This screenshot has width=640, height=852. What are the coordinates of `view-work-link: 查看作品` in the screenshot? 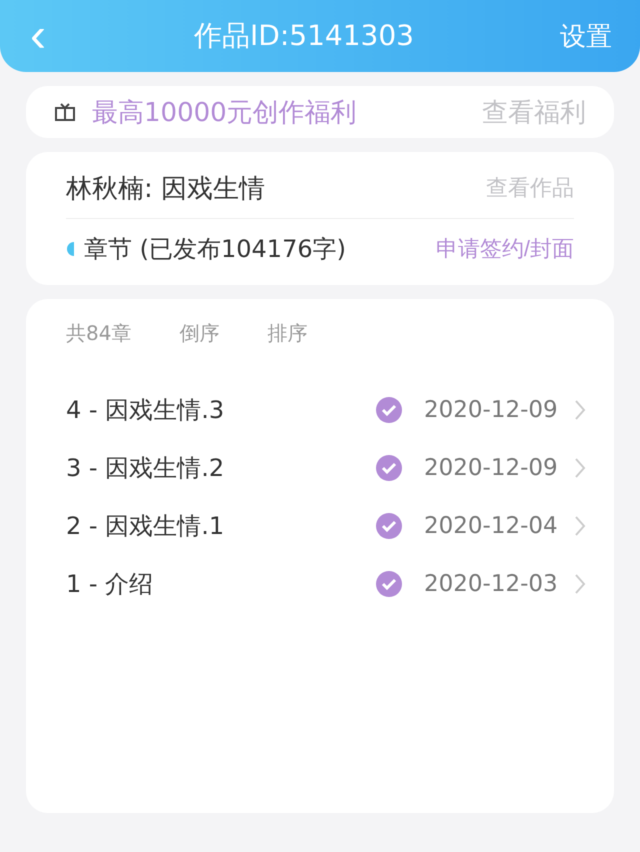 It's located at (530, 188).